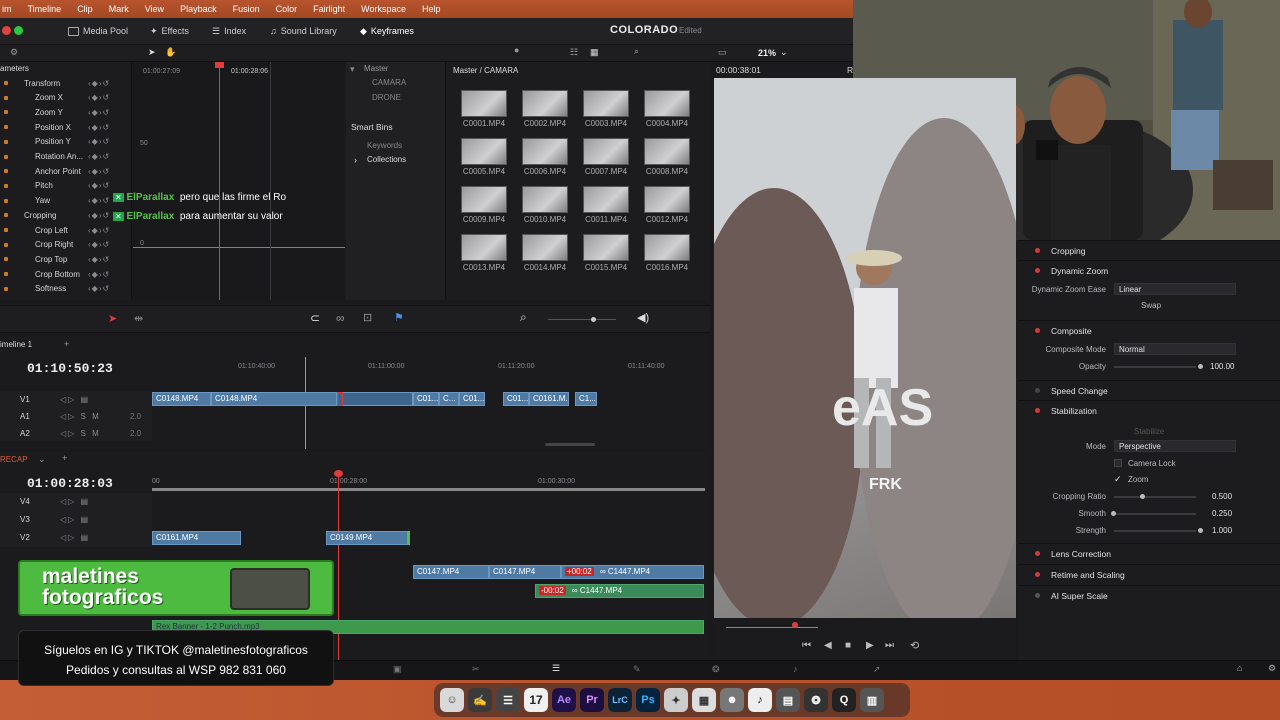  What do you see at coordinates (828, 645) in the screenshot?
I see `reverse-play-icon: ◀` at bounding box center [828, 645].